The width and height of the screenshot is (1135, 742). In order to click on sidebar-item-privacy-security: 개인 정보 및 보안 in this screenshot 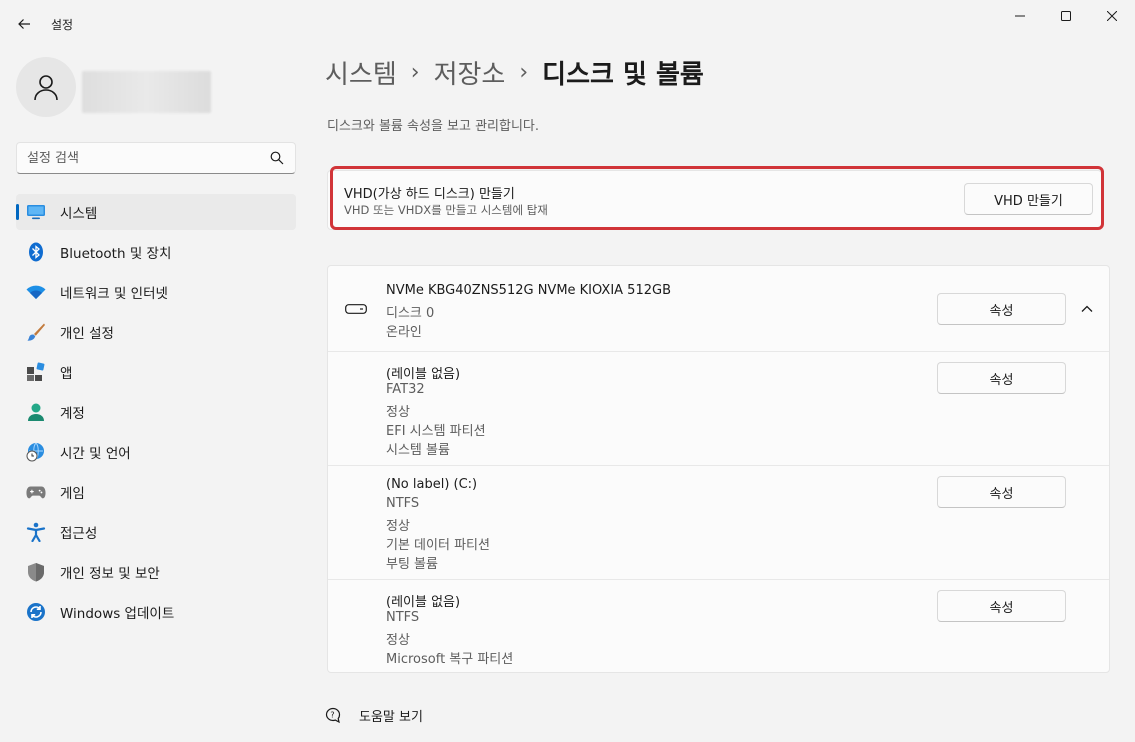, I will do `click(156, 572)`.